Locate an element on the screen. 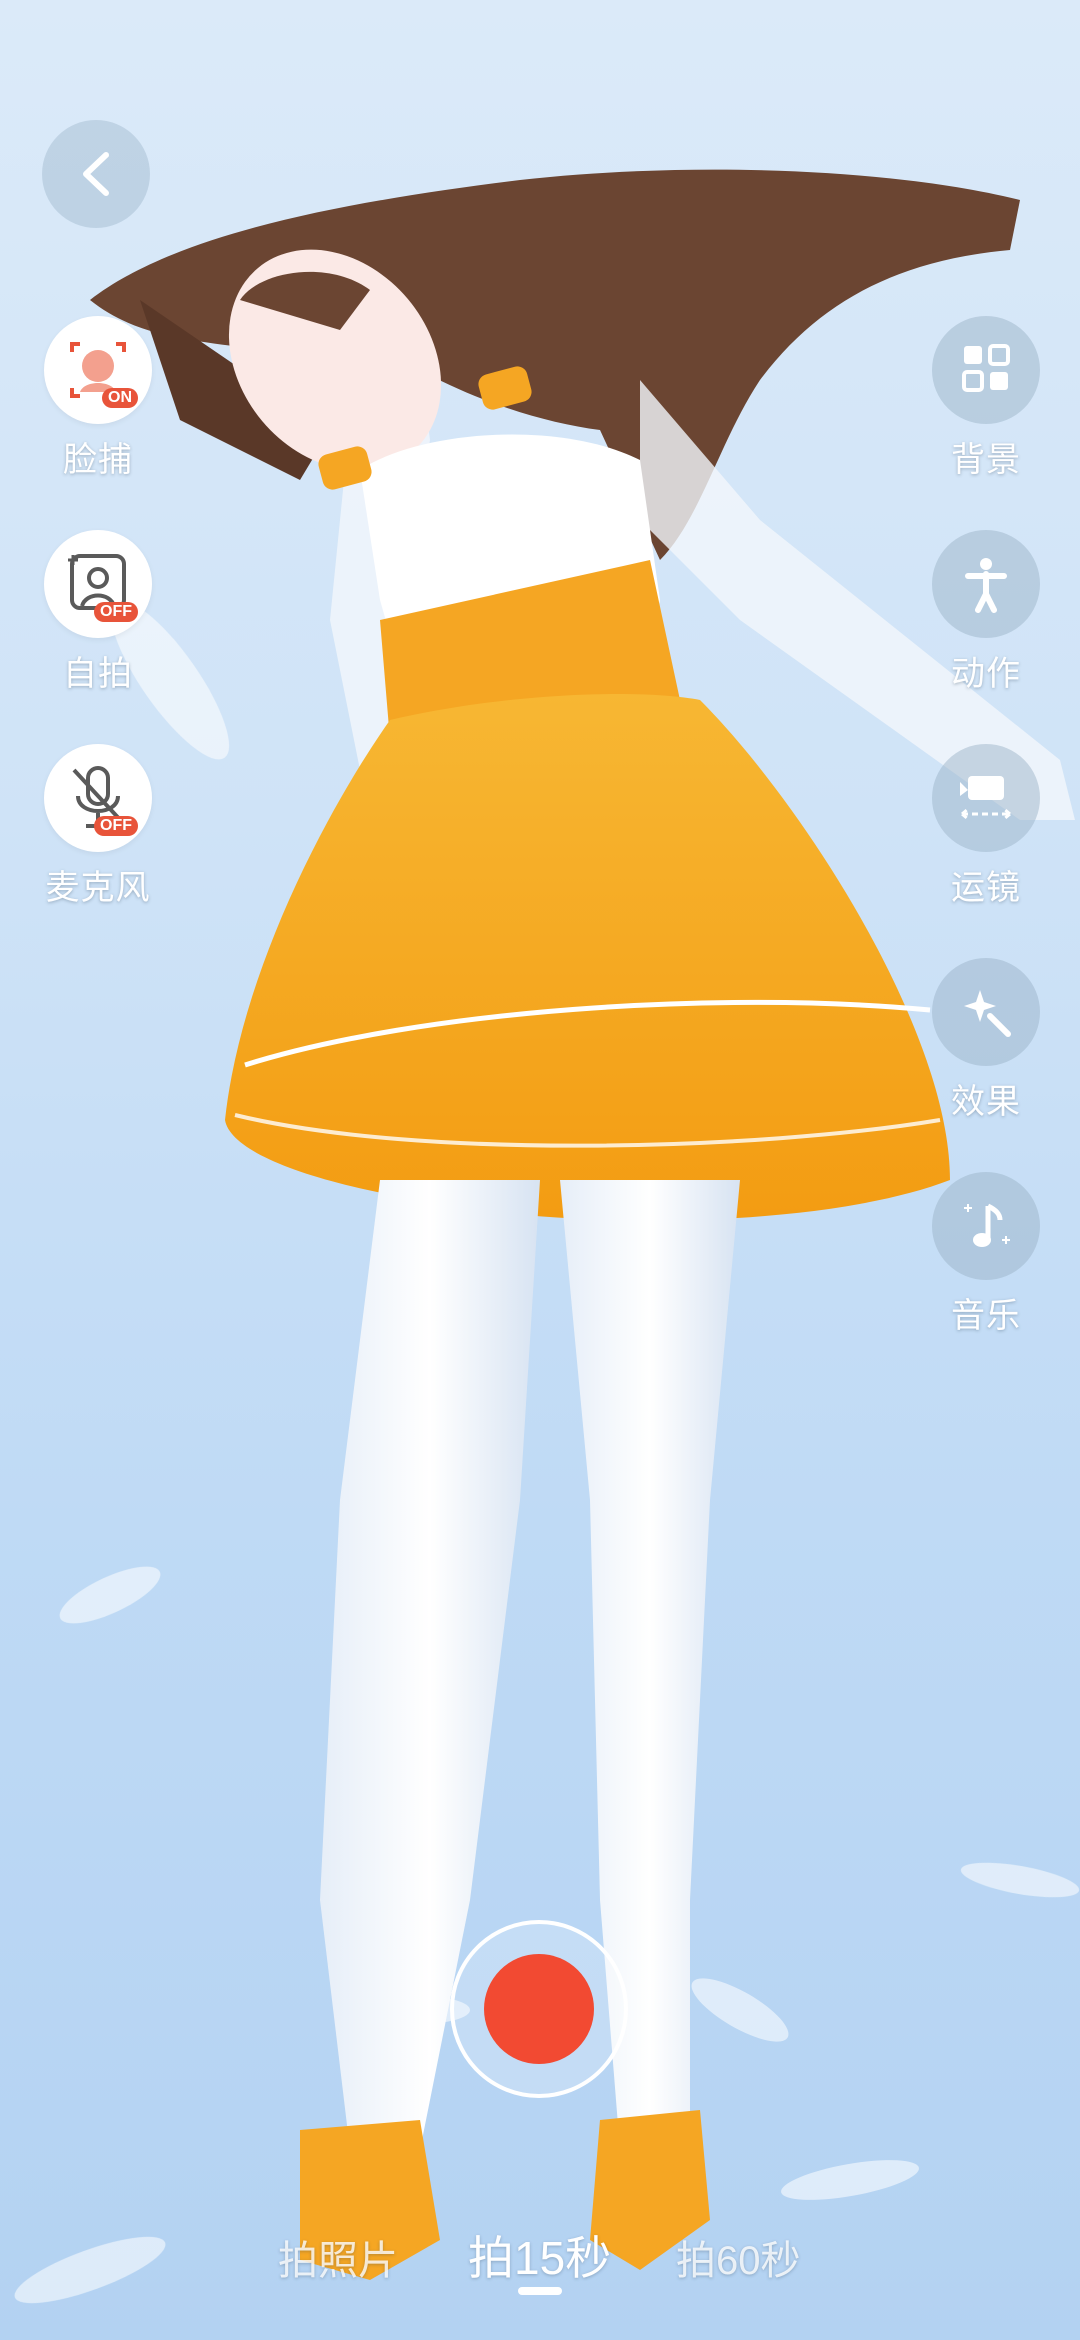 This screenshot has height=2340, width=1080. mode-15s: 拍15秒 is located at coordinates (539, 2255).